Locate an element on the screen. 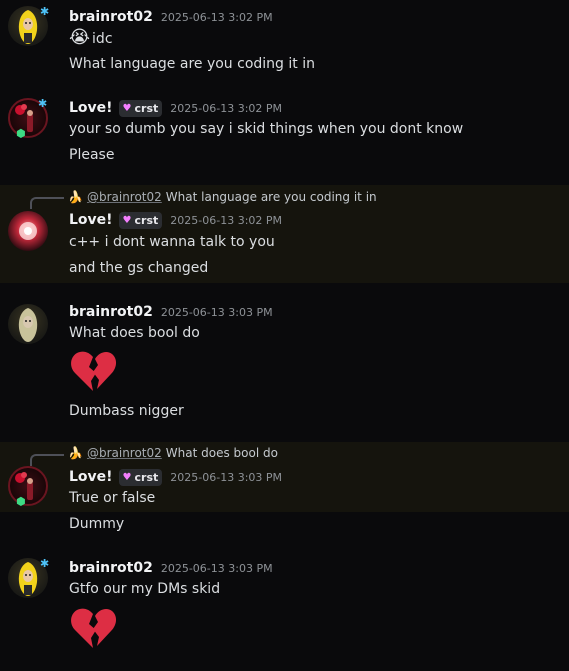  reply-reference: 🍌 @brainrot02 What does bool do is located at coordinates (173, 453).